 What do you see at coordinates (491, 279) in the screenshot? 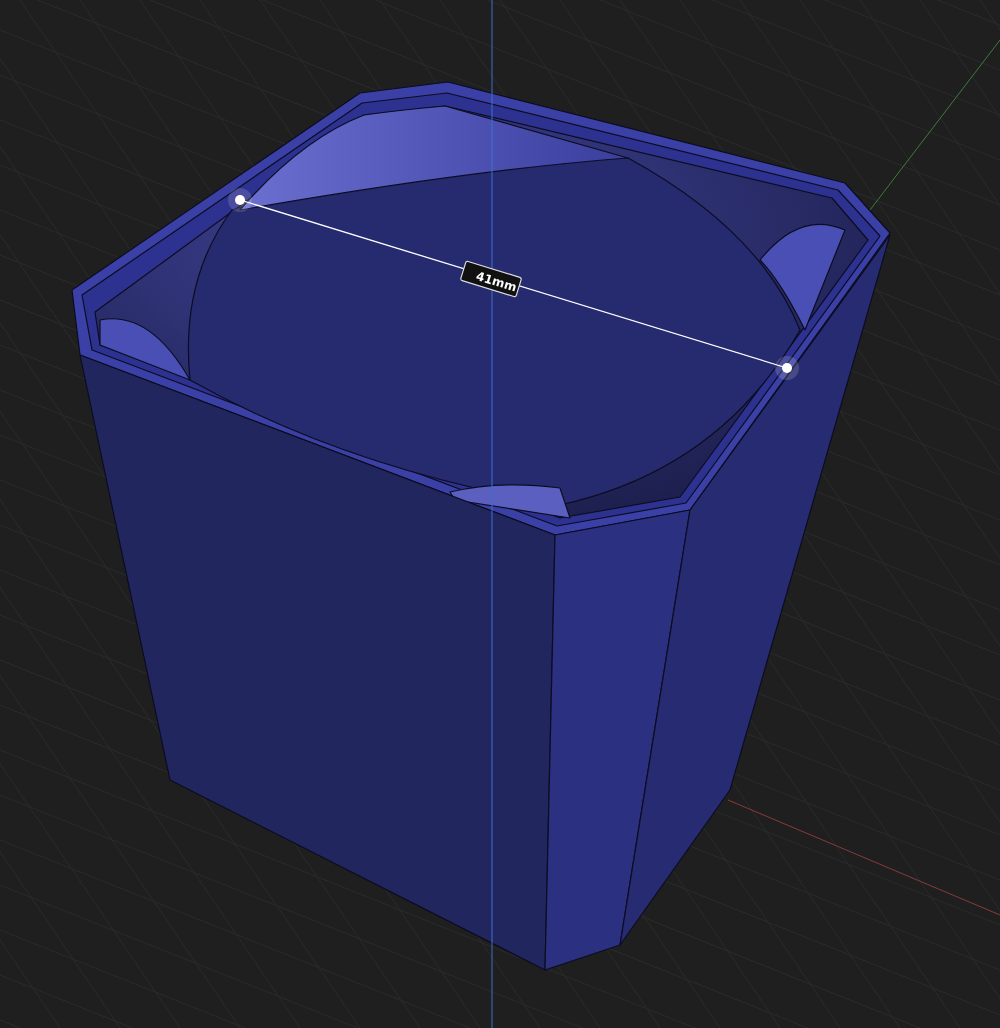
I see `measurement-label: 41mm` at bounding box center [491, 279].